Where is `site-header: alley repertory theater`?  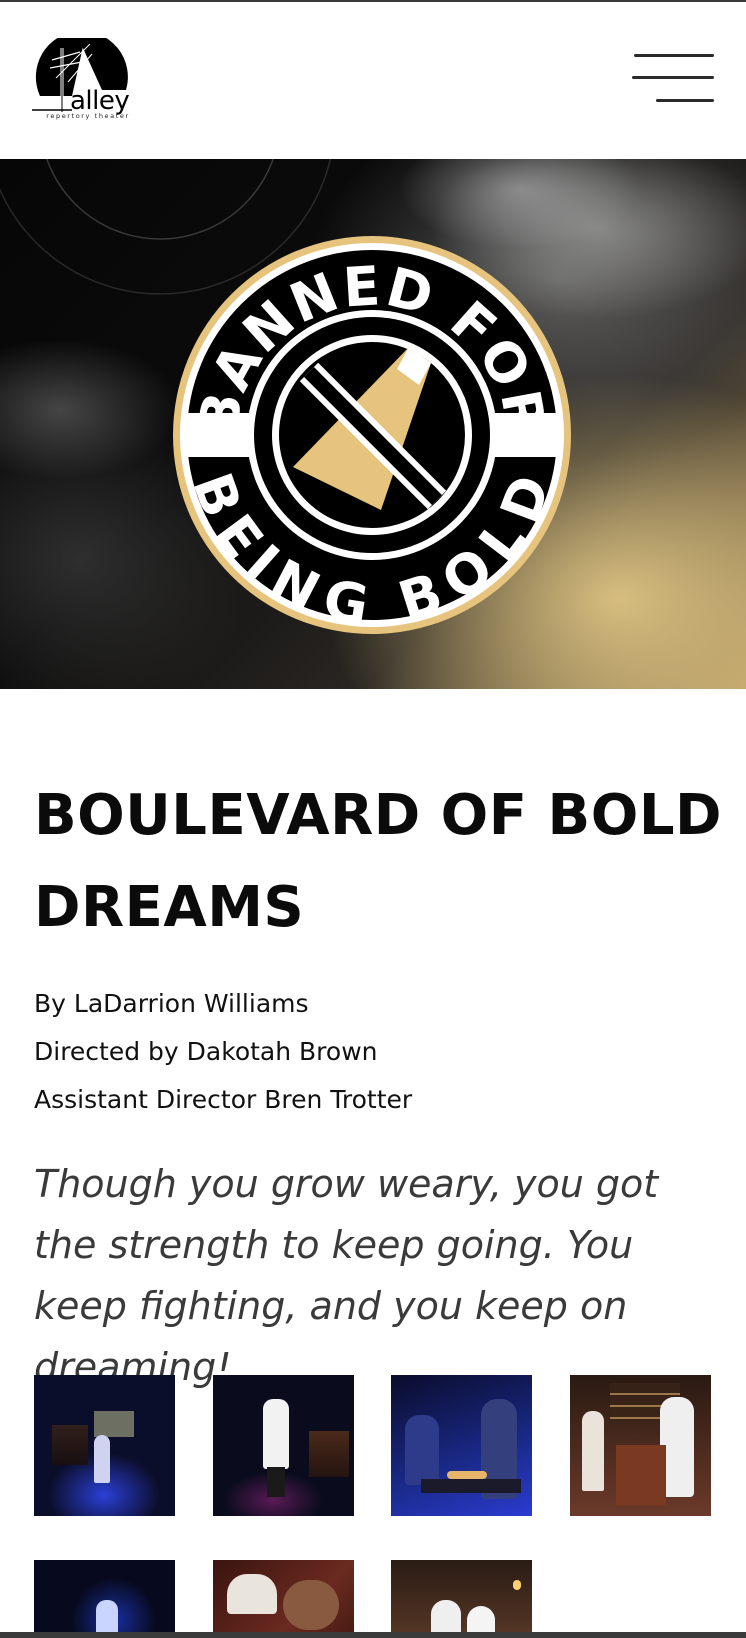
site-header: alley repertory theater is located at coordinates (373, 80).